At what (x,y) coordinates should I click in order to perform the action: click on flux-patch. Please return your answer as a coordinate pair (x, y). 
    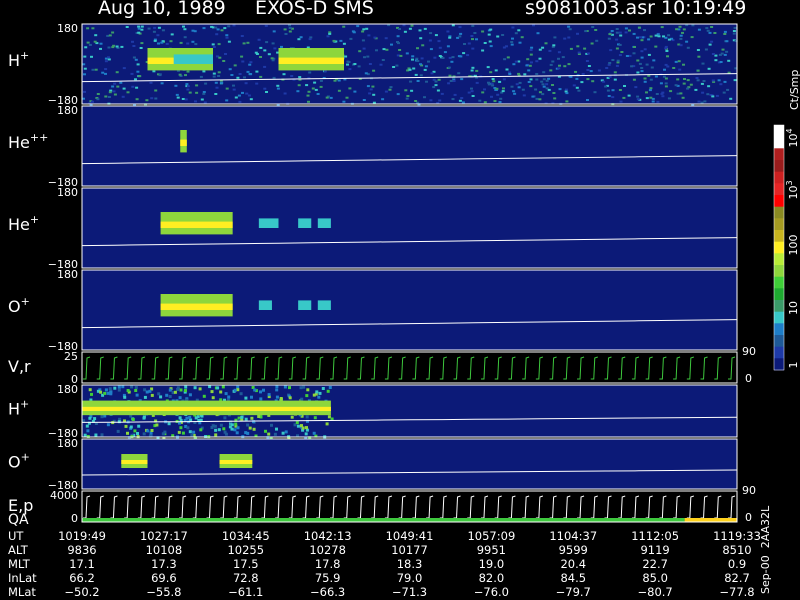
    Looking at the image, I should click on (305, 223).